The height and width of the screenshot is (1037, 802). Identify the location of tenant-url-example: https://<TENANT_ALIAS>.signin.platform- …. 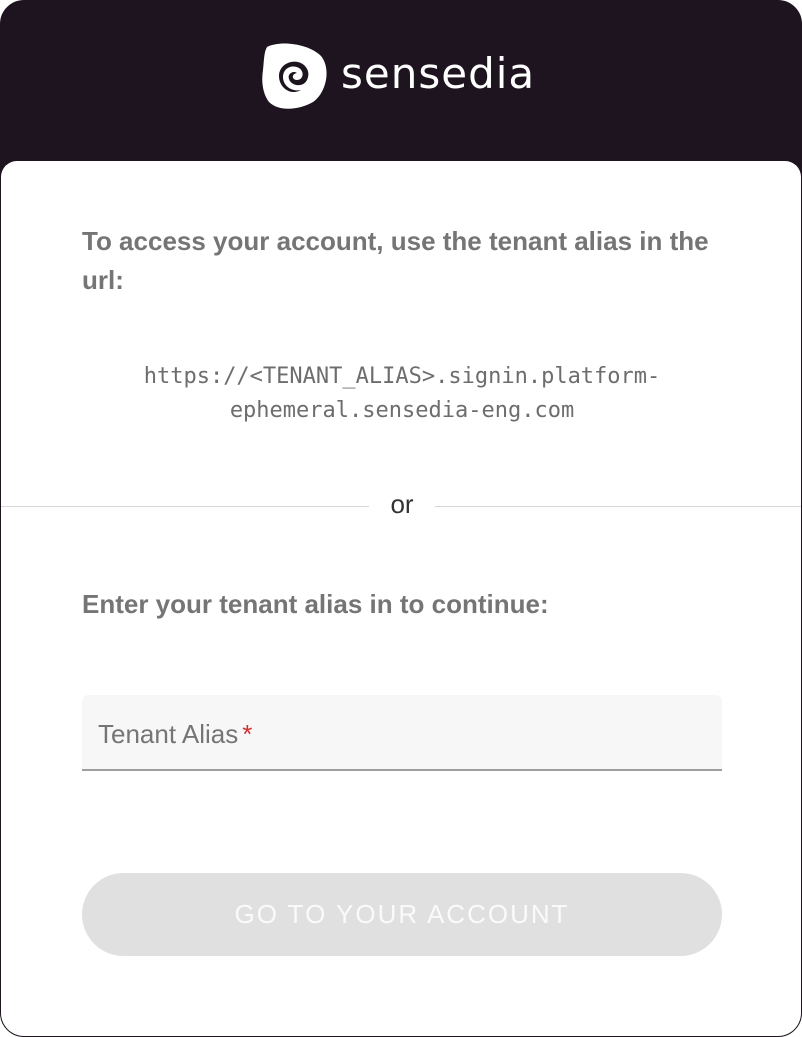
(402, 394).